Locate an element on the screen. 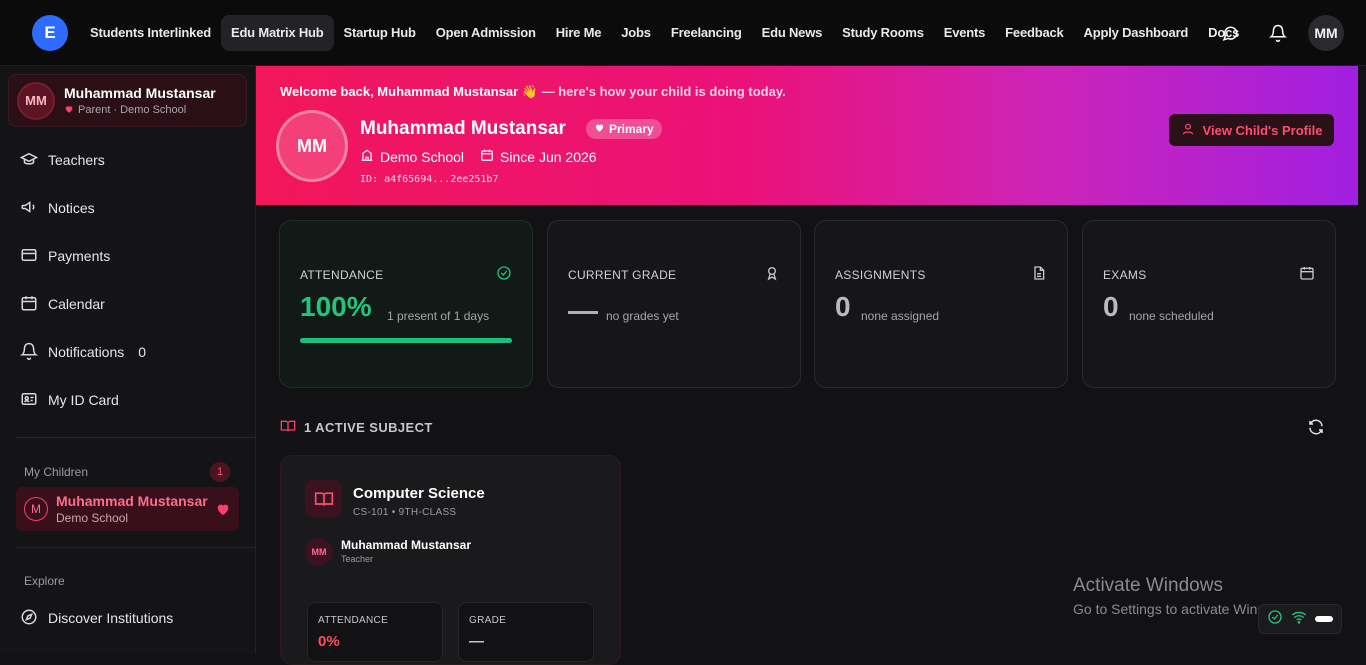 This screenshot has height=665, width=1366. current-grade-card: CURRENT GRADE no grades yet is located at coordinates (674, 304).